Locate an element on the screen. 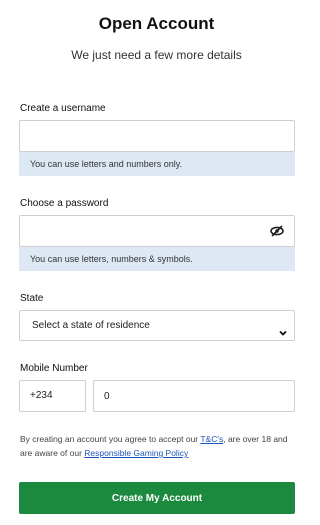  username-field-box is located at coordinates (157, 136).